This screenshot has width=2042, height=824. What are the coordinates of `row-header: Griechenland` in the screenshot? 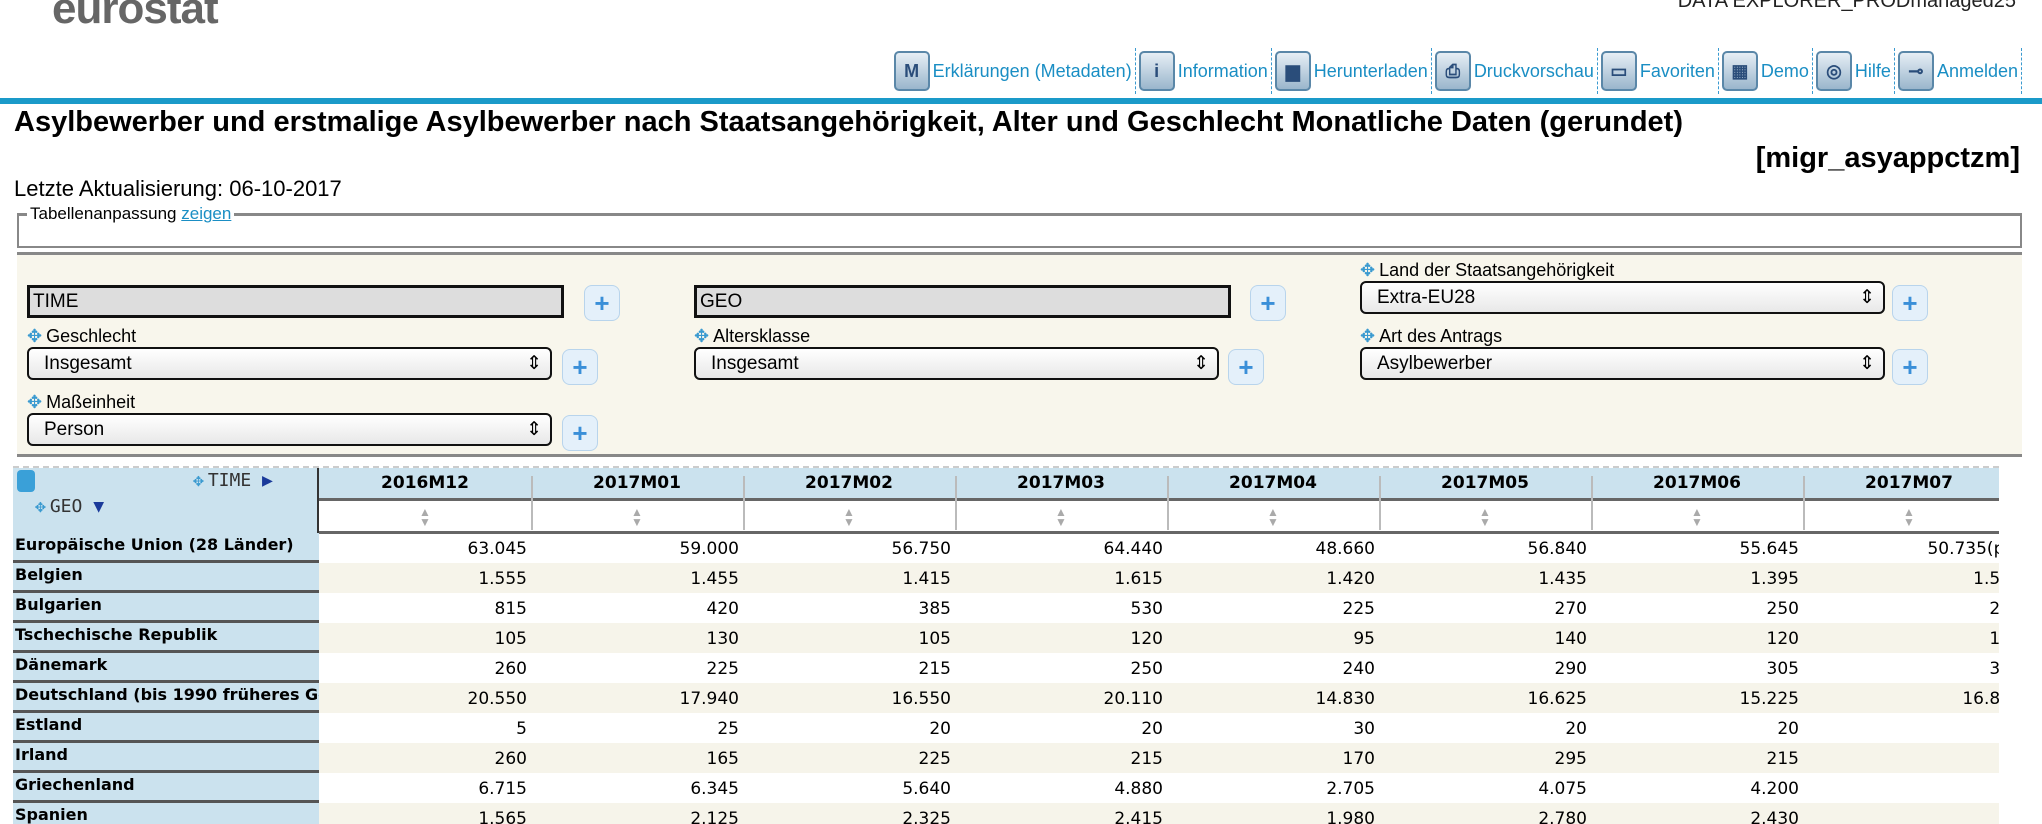 It's located at (166, 788).